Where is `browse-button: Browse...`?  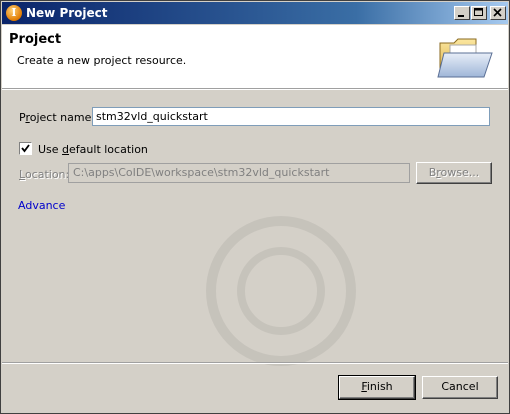 browse-button: Browse... is located at coordinates (454, 173).